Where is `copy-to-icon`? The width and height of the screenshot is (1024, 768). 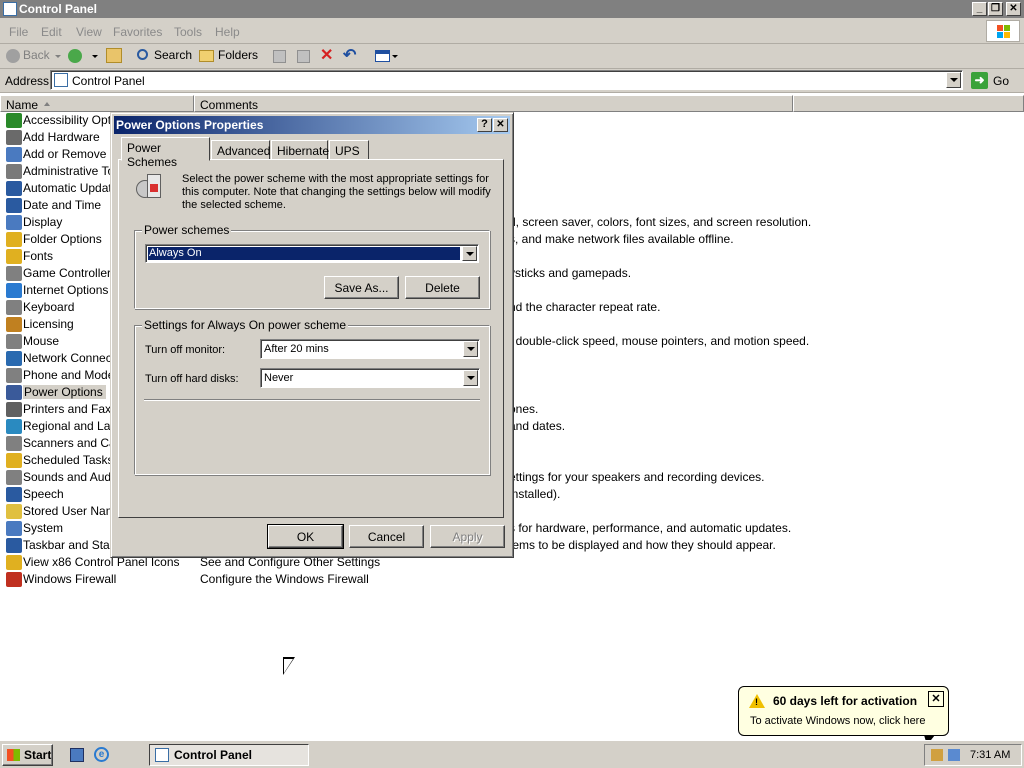
copy-to-icon is located at coordinates (303, 56).